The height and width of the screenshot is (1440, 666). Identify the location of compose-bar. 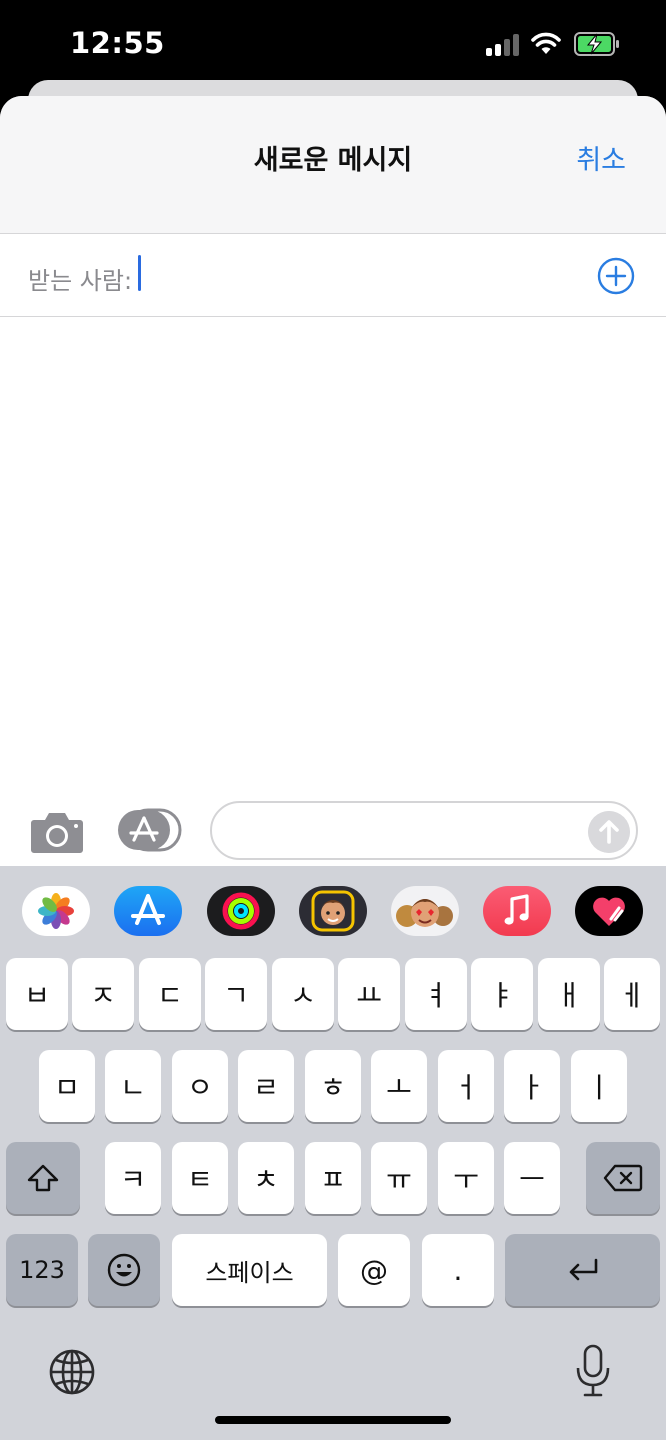
(333, 833).